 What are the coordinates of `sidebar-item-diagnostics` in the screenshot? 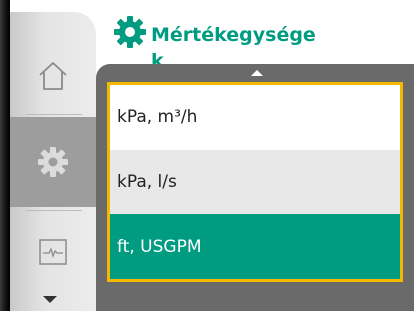 It's located at (53, 252).